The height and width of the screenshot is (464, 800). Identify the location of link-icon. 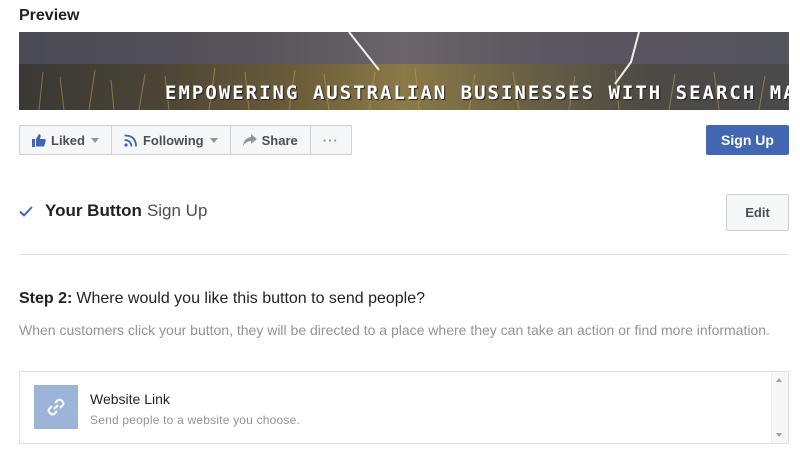
(56, 407).